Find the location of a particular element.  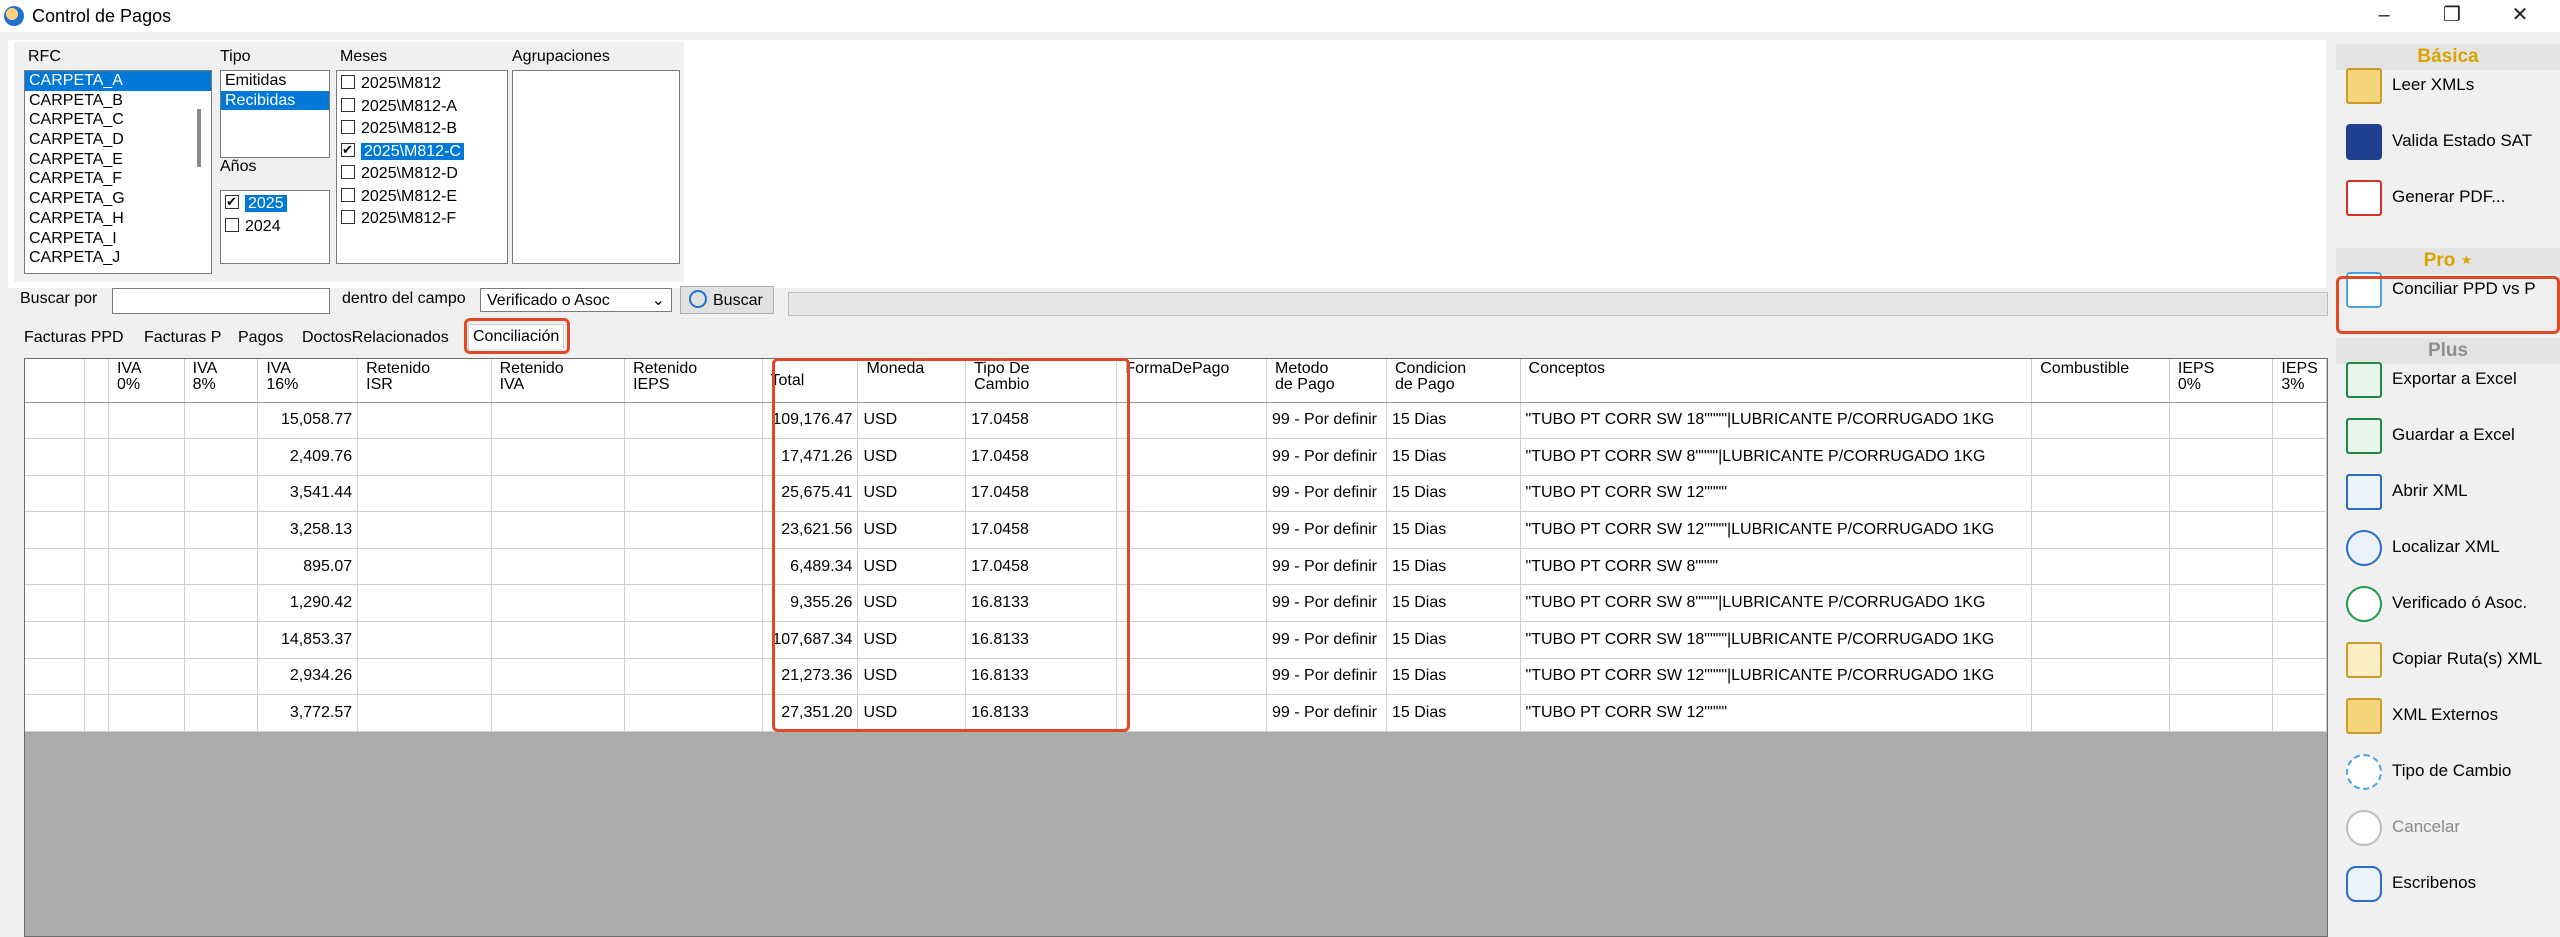

cell-iva16: 3,258.13 is located at coordinates (308, 530).